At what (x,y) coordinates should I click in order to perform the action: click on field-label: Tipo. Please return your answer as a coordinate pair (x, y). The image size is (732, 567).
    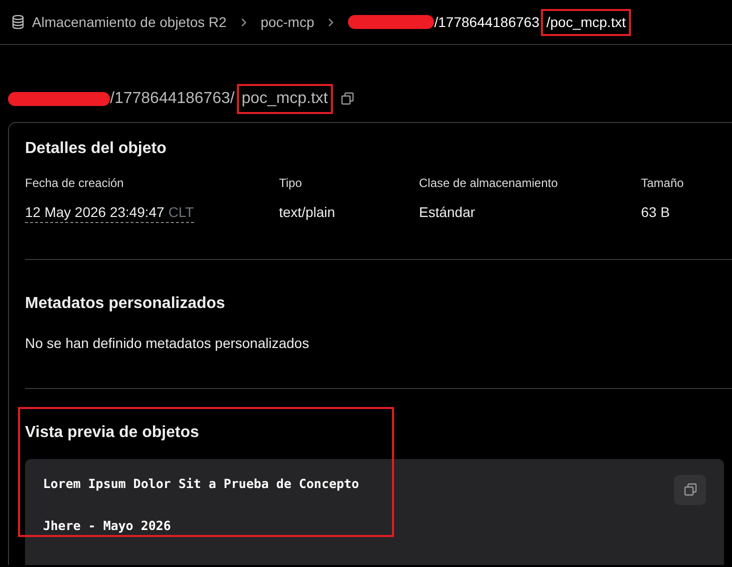
    Looking at the image, I should click on (291, 183).